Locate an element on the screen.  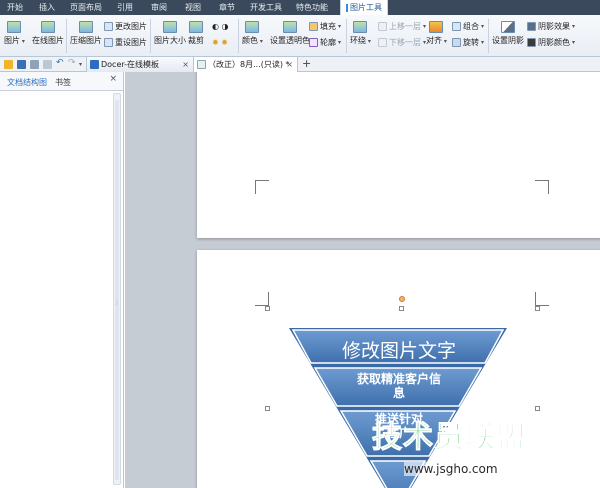
tab-current-document: （改正）8月...(只读) * × is located at coordinates (246, 64).